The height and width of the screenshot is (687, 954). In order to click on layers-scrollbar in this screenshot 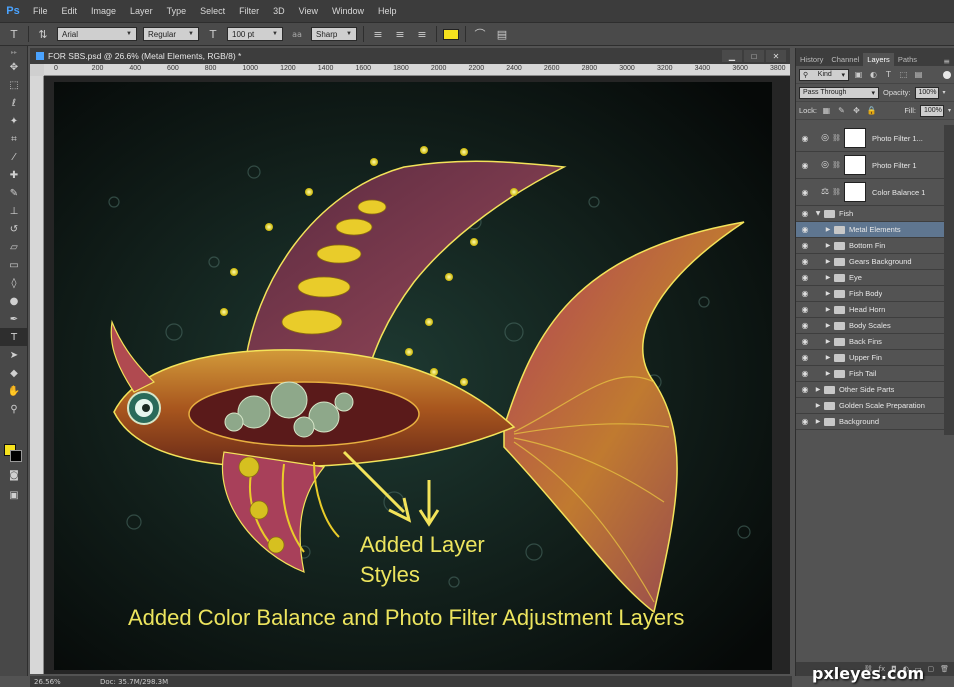, I will do `click(949, 280)`.